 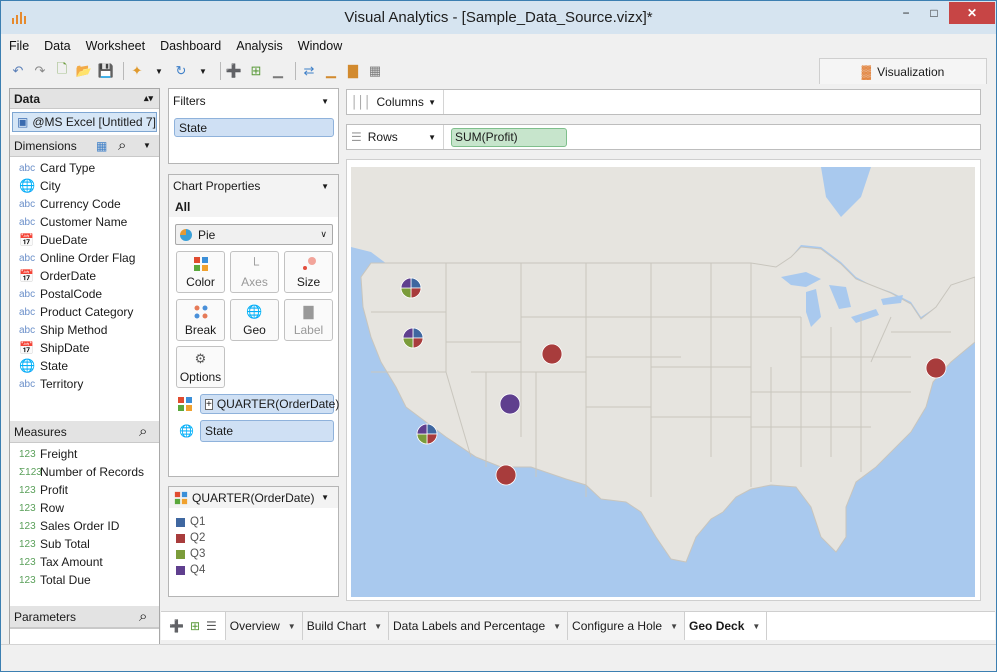 I want to click on field-total-due: 123 Total Due, so click(x=84, y=580).